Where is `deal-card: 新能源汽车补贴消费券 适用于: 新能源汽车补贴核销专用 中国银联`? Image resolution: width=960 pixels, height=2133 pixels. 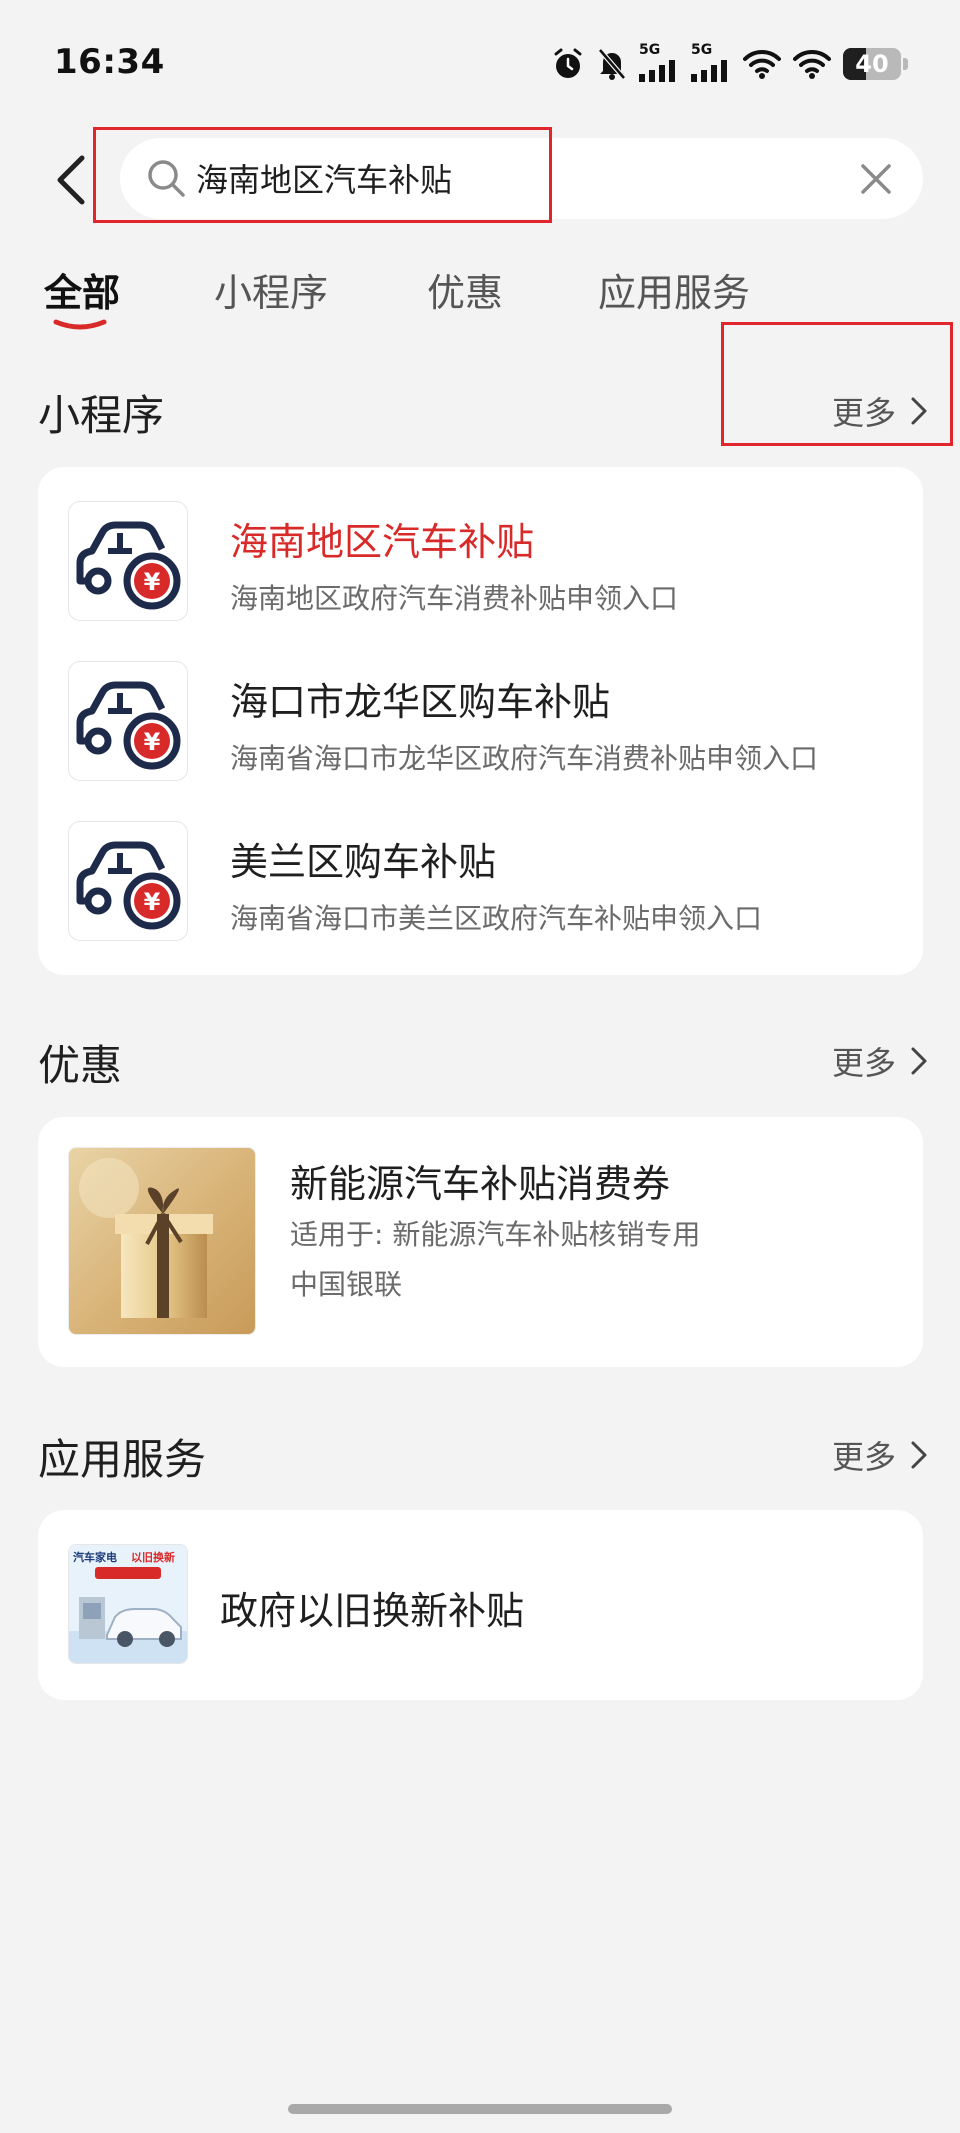
deal-card: 新能源汽车补贴消费券 适用于: 新能源汽车补贴核销专用 中国银联 is located at coordinates (480, 1242).